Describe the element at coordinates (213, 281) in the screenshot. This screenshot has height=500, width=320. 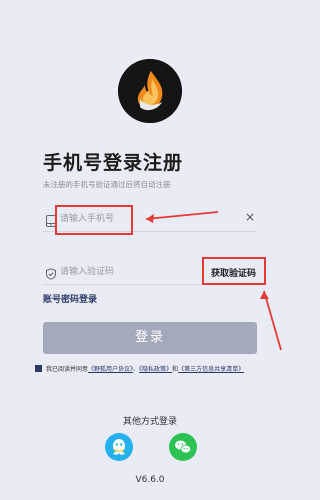
I see `annotation-arrows` at that location.